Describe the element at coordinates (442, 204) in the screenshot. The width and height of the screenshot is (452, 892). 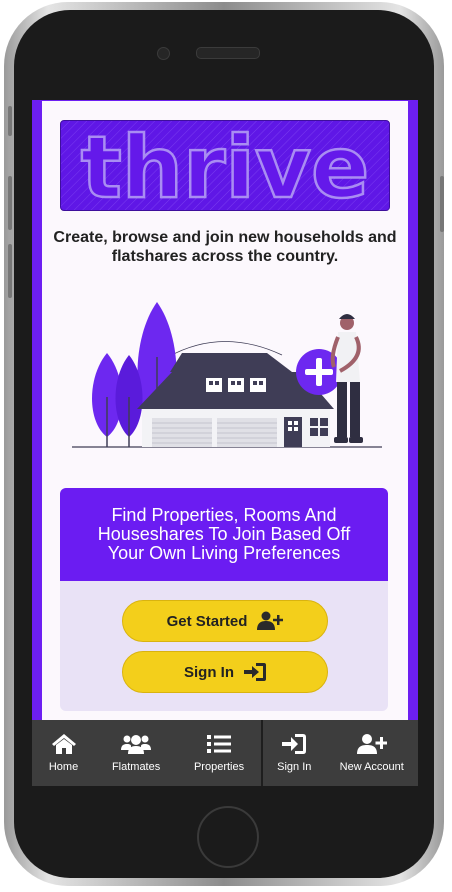
I see `power-button` at that location.